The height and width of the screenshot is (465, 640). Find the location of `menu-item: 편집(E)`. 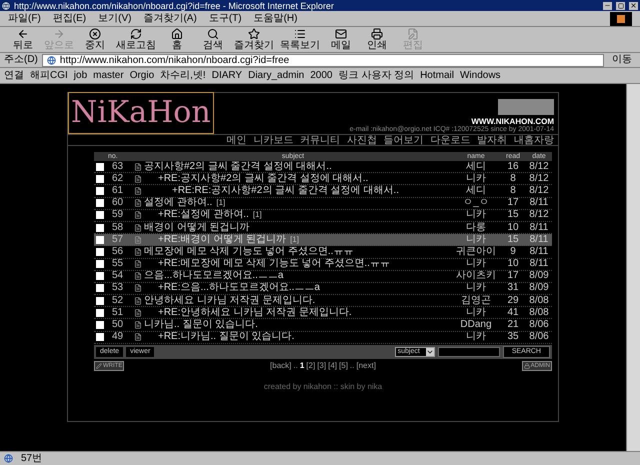

menu-item: 편집(E) is located at coordinates (69, 18).